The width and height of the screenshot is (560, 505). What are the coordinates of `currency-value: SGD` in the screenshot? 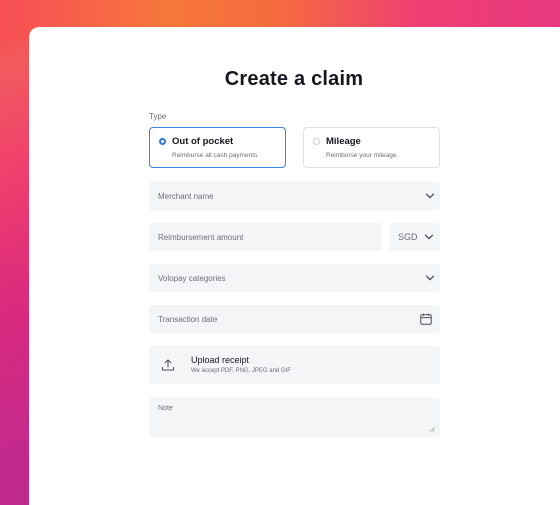 It's located at (408, 237).